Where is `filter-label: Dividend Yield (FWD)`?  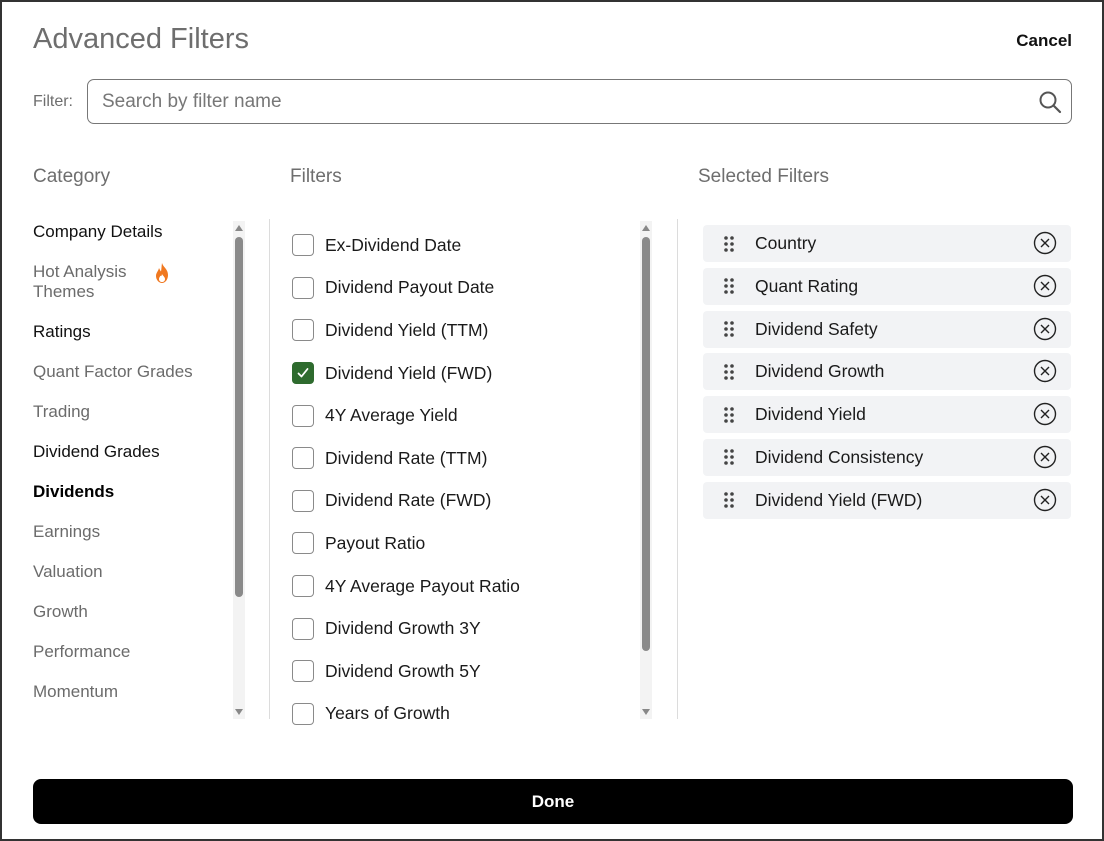
filter-label: Dividend Yield (FWD) is located at coordinates (409, 372).